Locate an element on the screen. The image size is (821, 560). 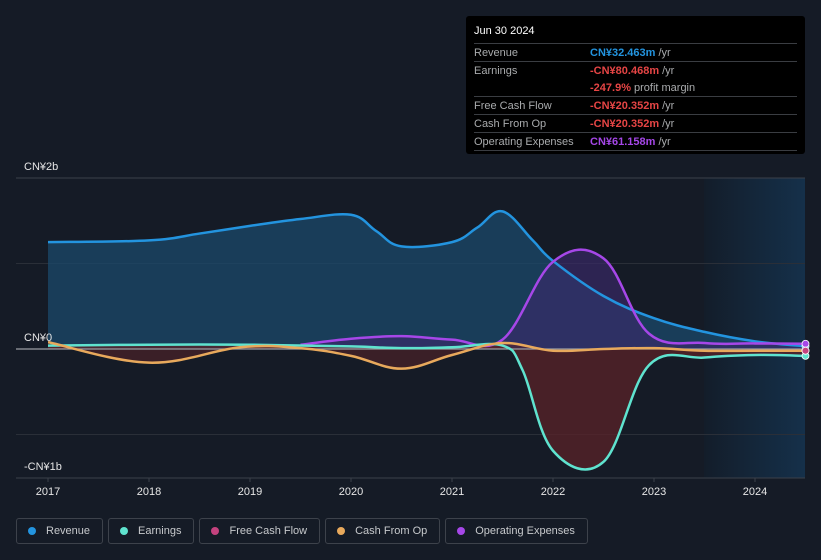
x-axis: 2017 2018 2019 2020 2021 2022 2023 2024 is located at coordinates (410, 487).